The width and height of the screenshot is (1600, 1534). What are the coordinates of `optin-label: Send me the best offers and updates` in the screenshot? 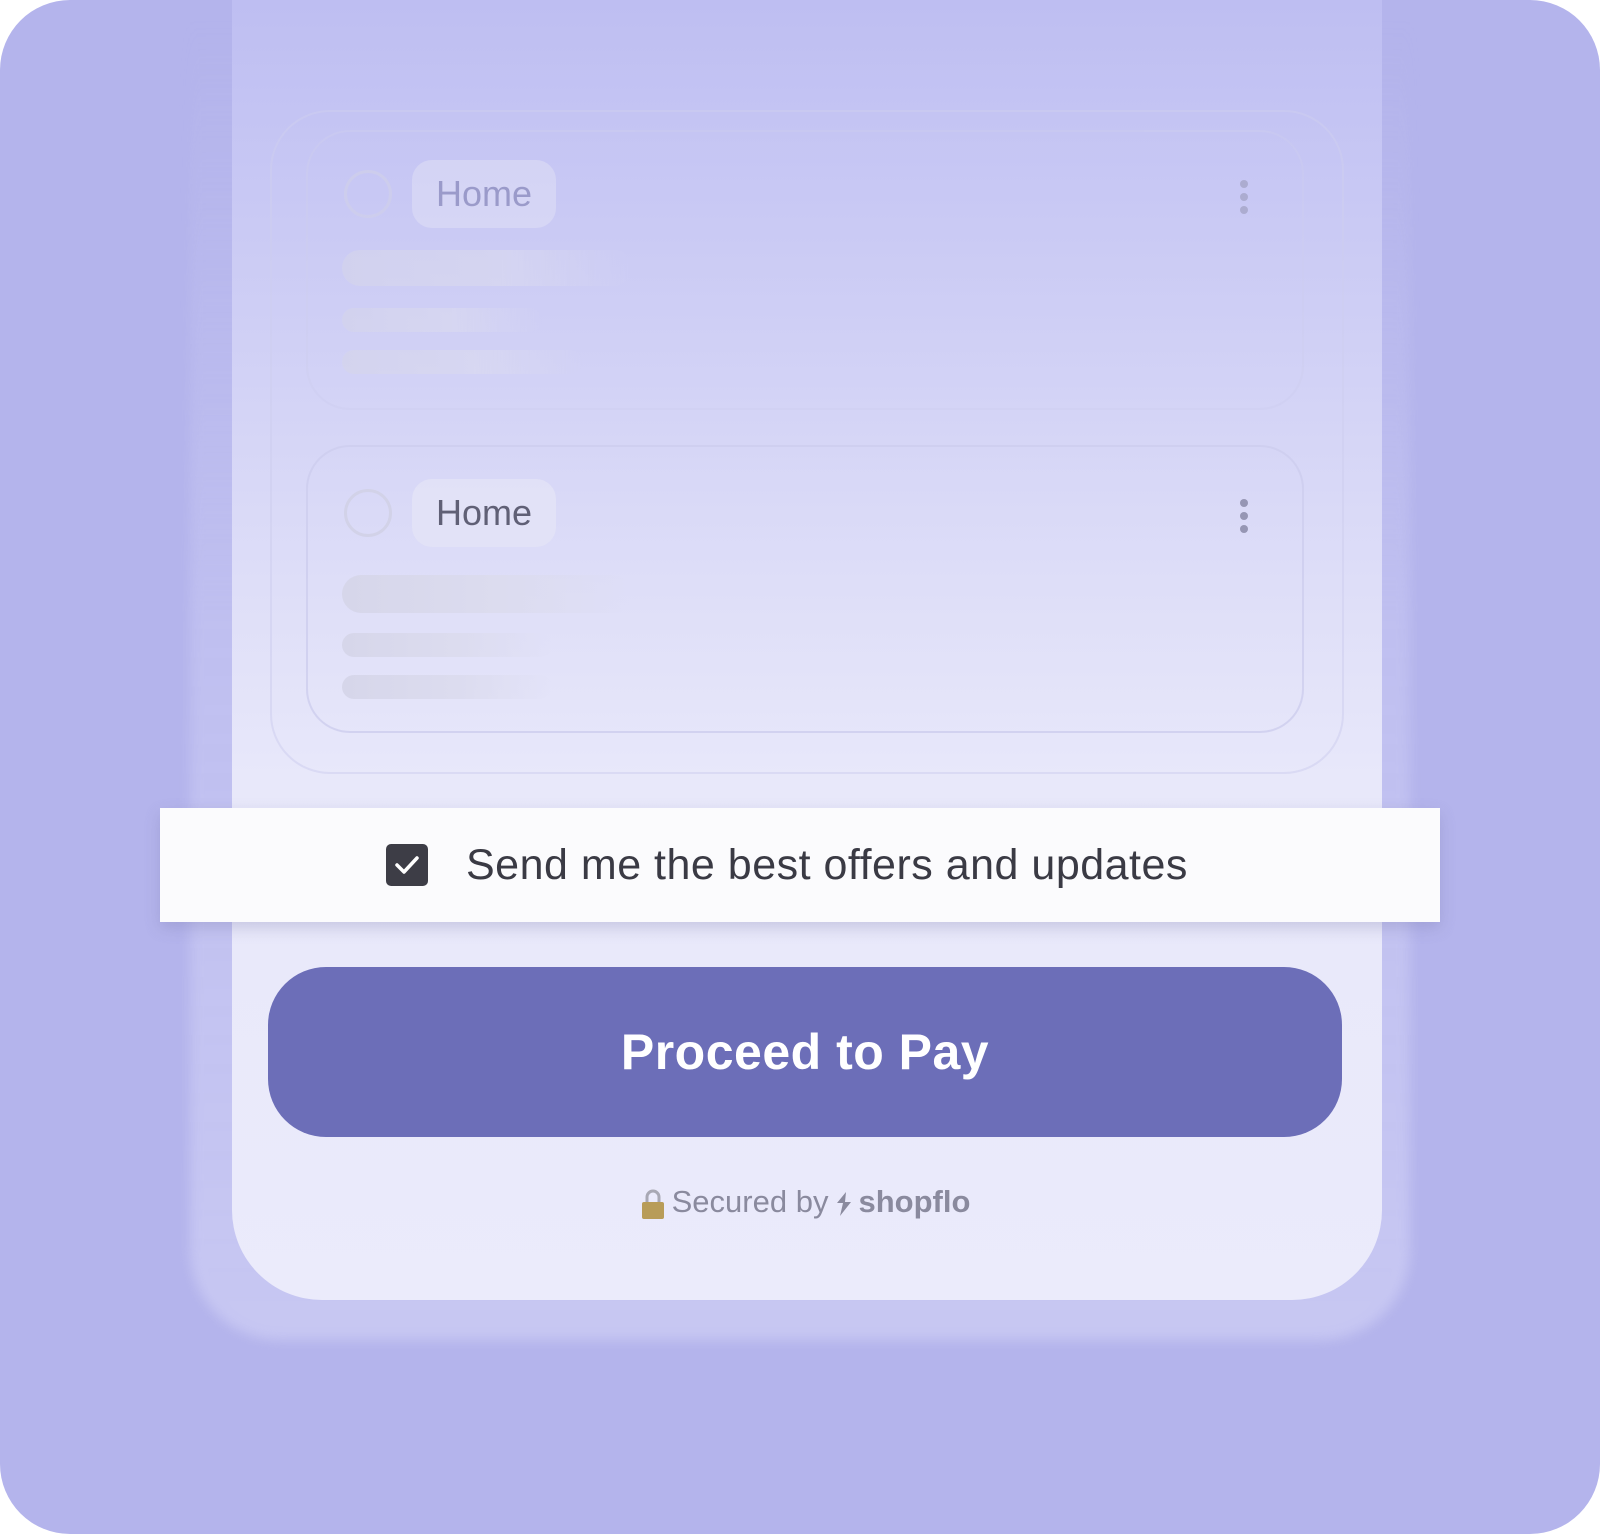 It's located at (827, 865).